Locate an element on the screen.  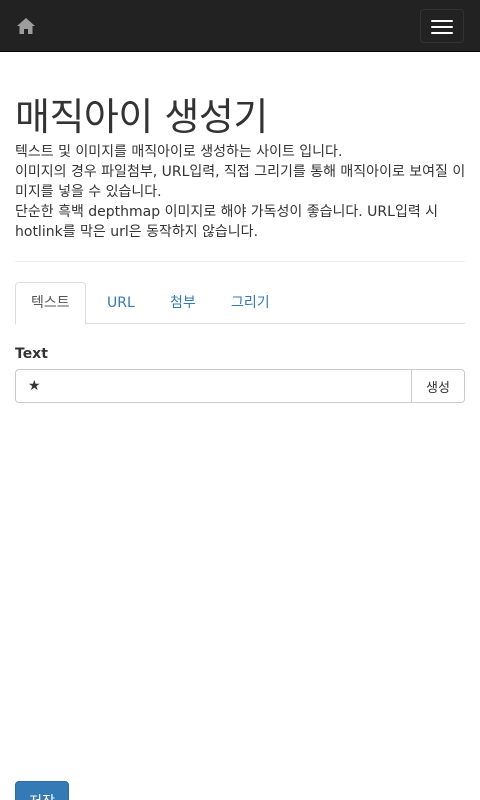
top-navbar is located at coordinates (240, 26).